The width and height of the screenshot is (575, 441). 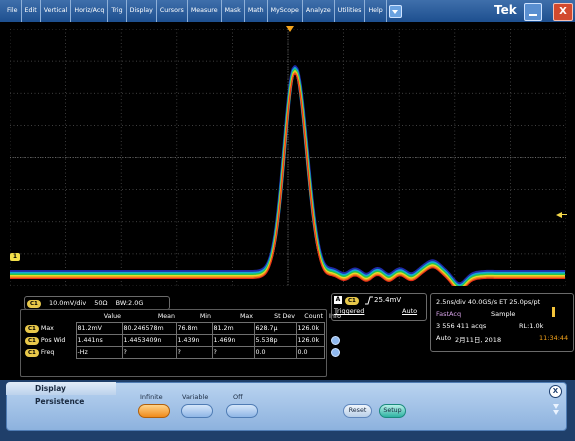 What do you see at coordinates (166, 316) in the screenshot?
I see `header-mean: Mean` at bounding box center [166, 316].